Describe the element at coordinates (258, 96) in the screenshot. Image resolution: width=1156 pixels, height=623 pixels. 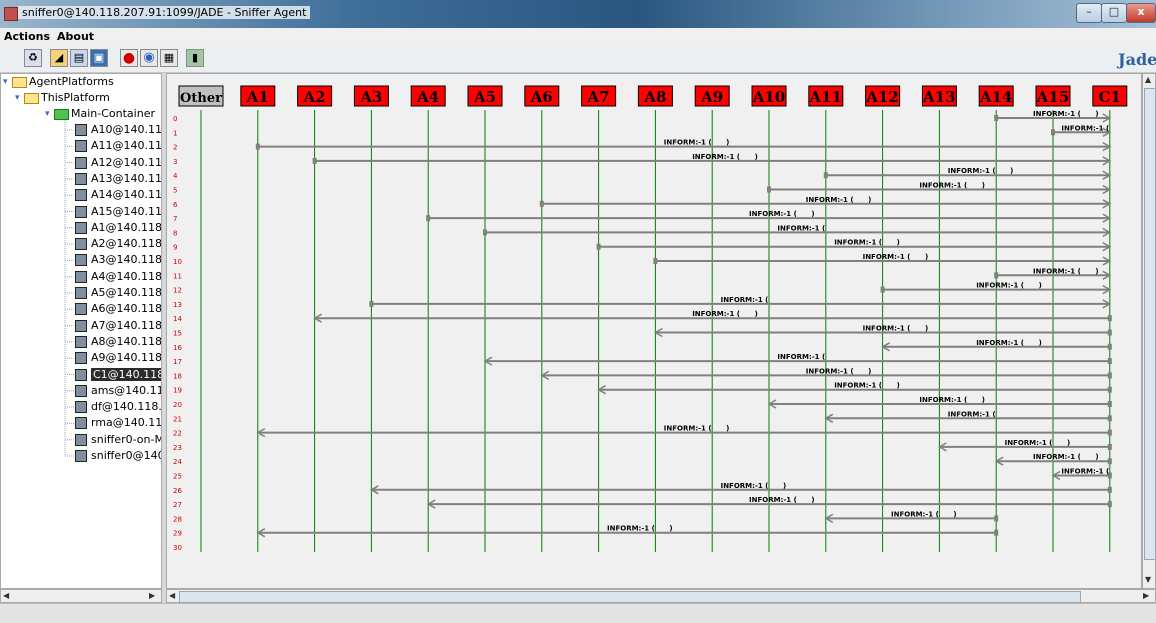
I see `agent-lane-header: A1` at that location.